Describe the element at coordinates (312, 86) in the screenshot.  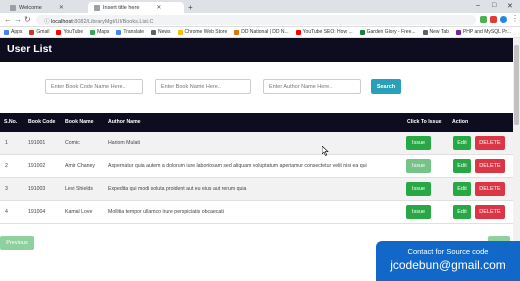
I see `author-name-search-input` at that location.